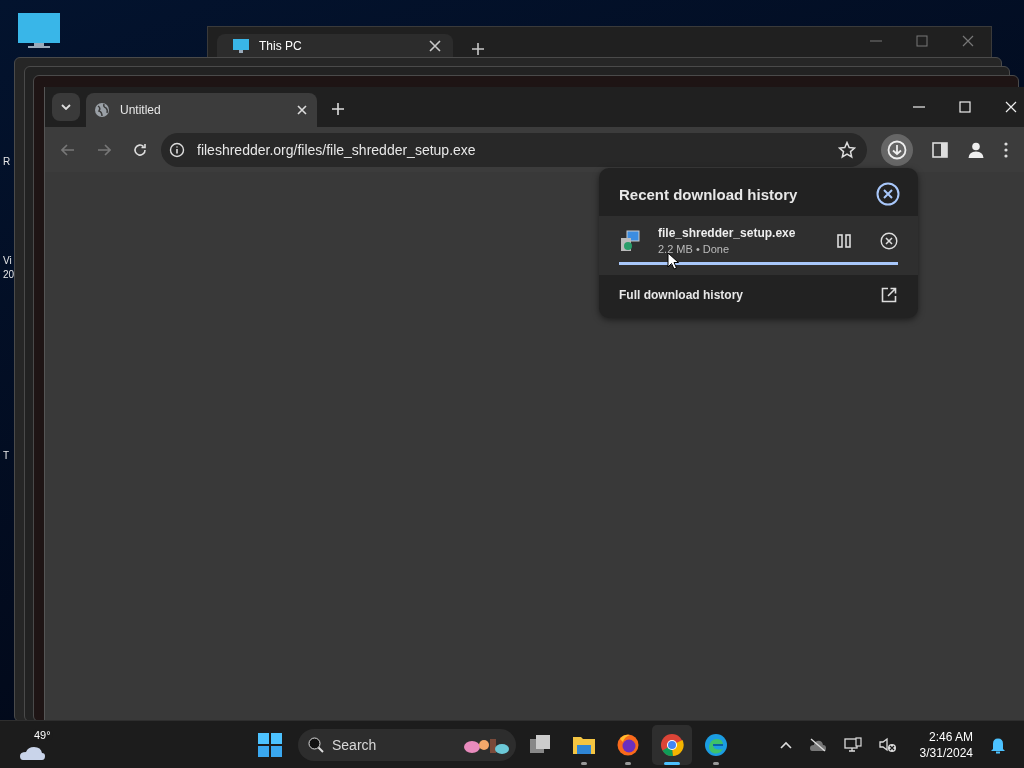 This screenshot has width=1024, height=768. I want to click on chrome-icon, so click(672, 744).